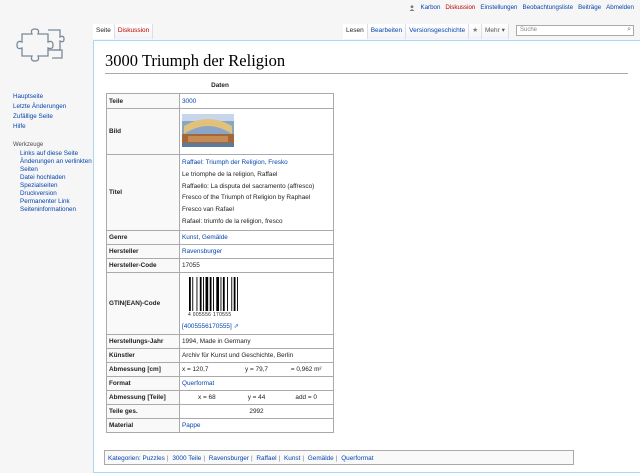  What do you see at coordinates (366, 62) in the screenshot?
I see `page-title: 3000 Triumph der Religion` at bounding box center [366, 62].